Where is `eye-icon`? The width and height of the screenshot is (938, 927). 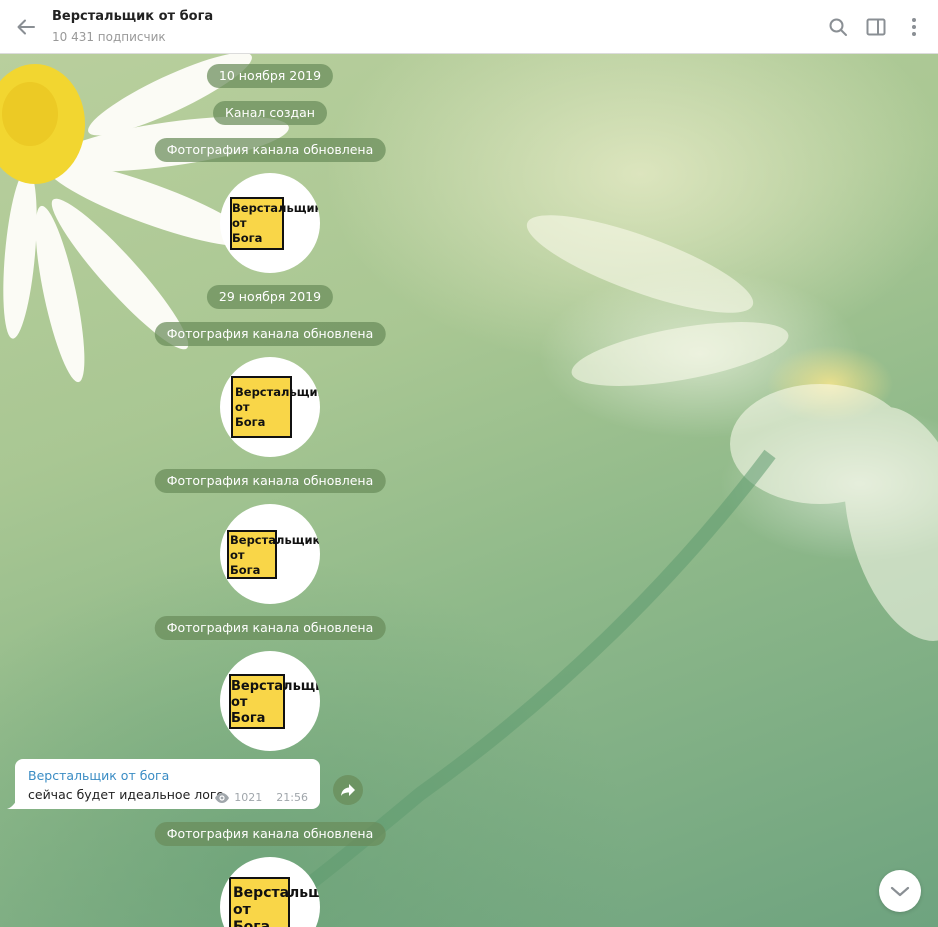
eye-icon is located at coordinates (222, 797).